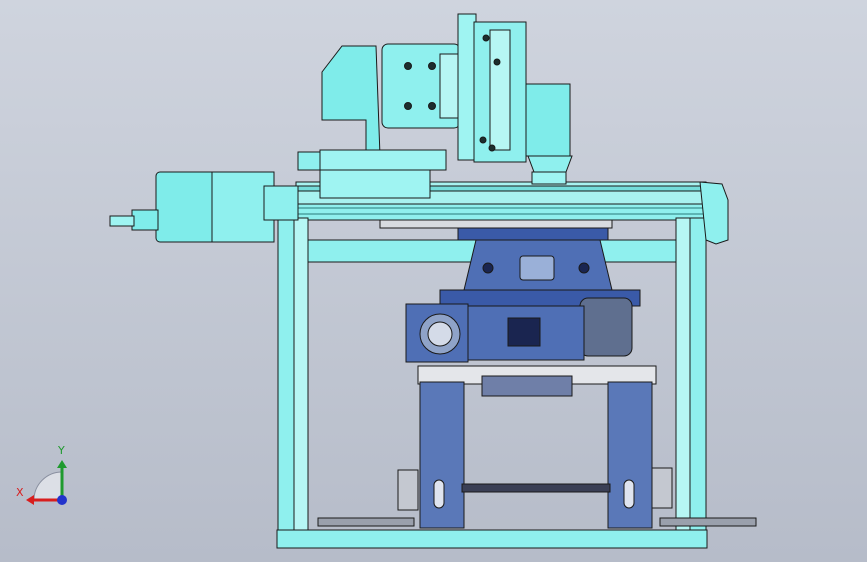 This screenshot has width=867, height=562. What do you see at coordinates (496, 224) in the screenshot?
I see `turntable-plate` at bounding box center [496, 224].